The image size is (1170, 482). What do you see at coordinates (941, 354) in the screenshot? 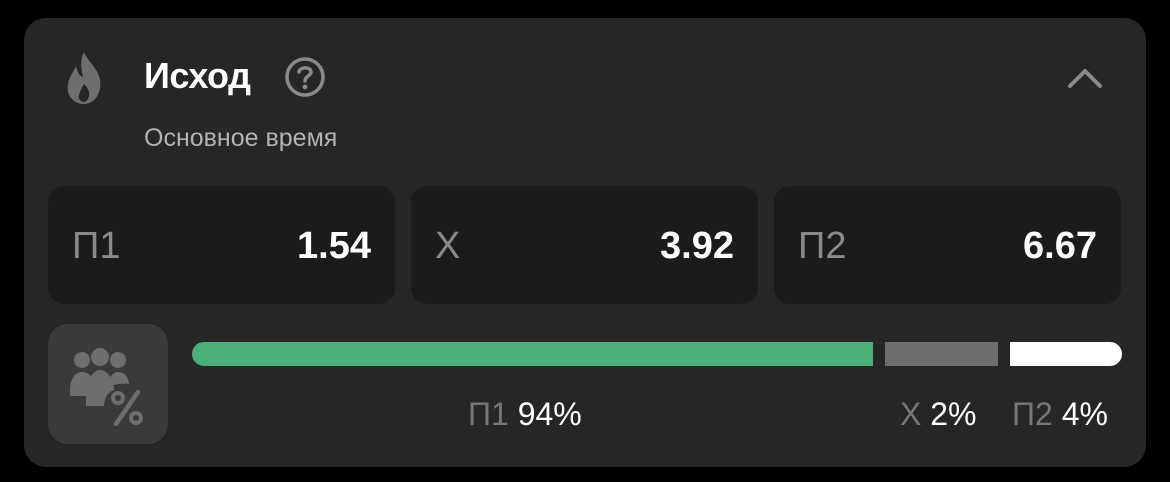
I see `distribution-bar-x` at bounding box center [941, 354].